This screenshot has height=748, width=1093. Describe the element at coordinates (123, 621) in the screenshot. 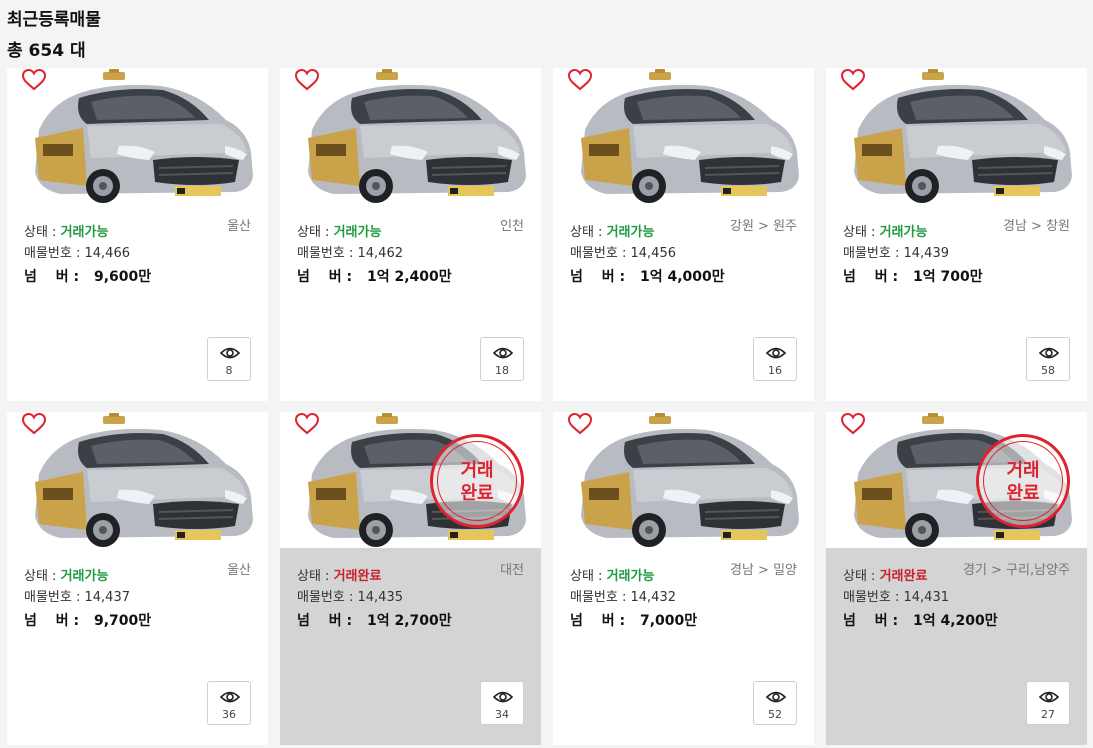

I see `price-value: 9,700만` at that location.